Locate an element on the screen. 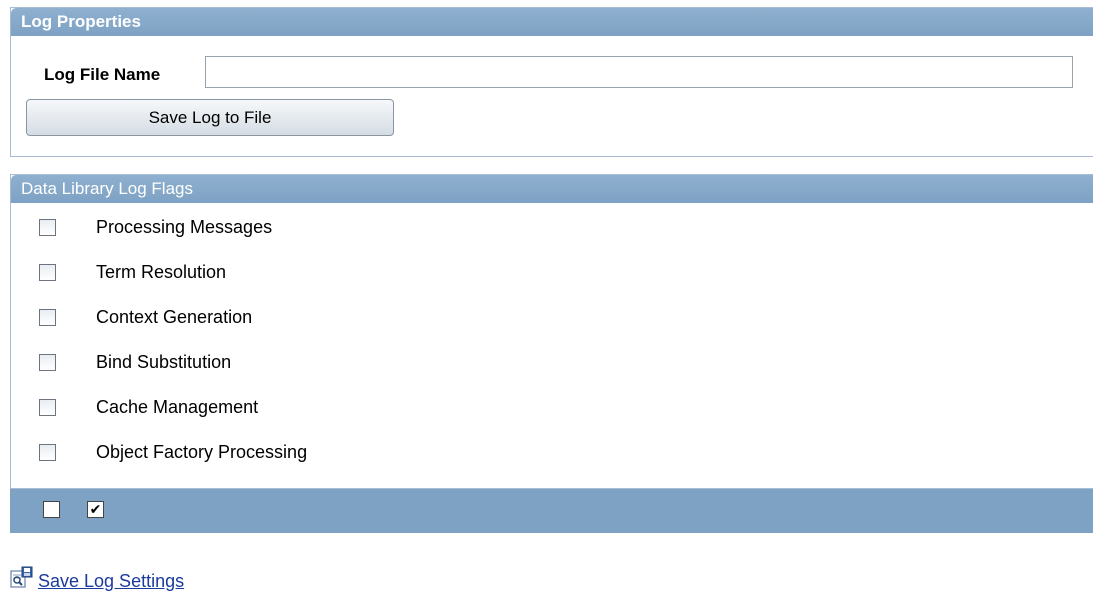  flag-row-cache-management: Cache Management is located at coordinates (552, 408).